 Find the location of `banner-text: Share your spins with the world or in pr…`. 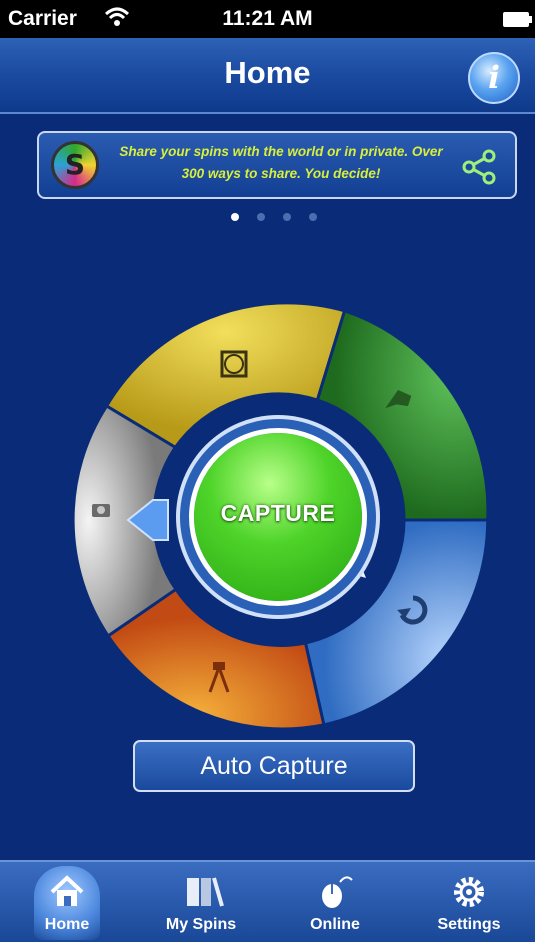

banner-text: Share your spins with the world or in pr… is located at coordinates (281, 162).